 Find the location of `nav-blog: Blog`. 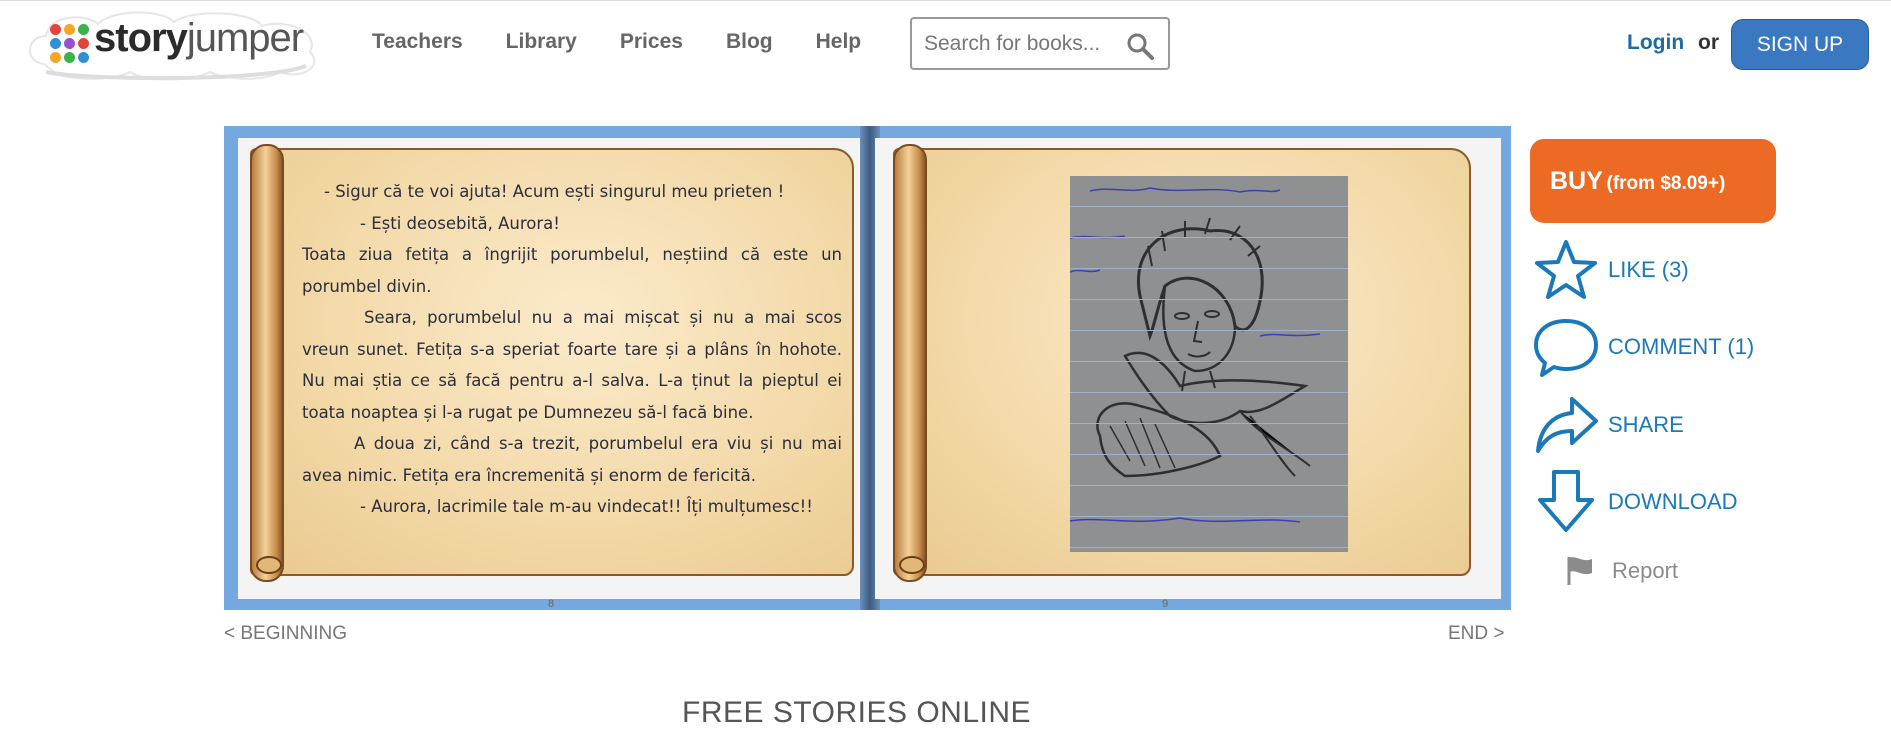

nav-blog: Blog is located at coordinates (749, 42).